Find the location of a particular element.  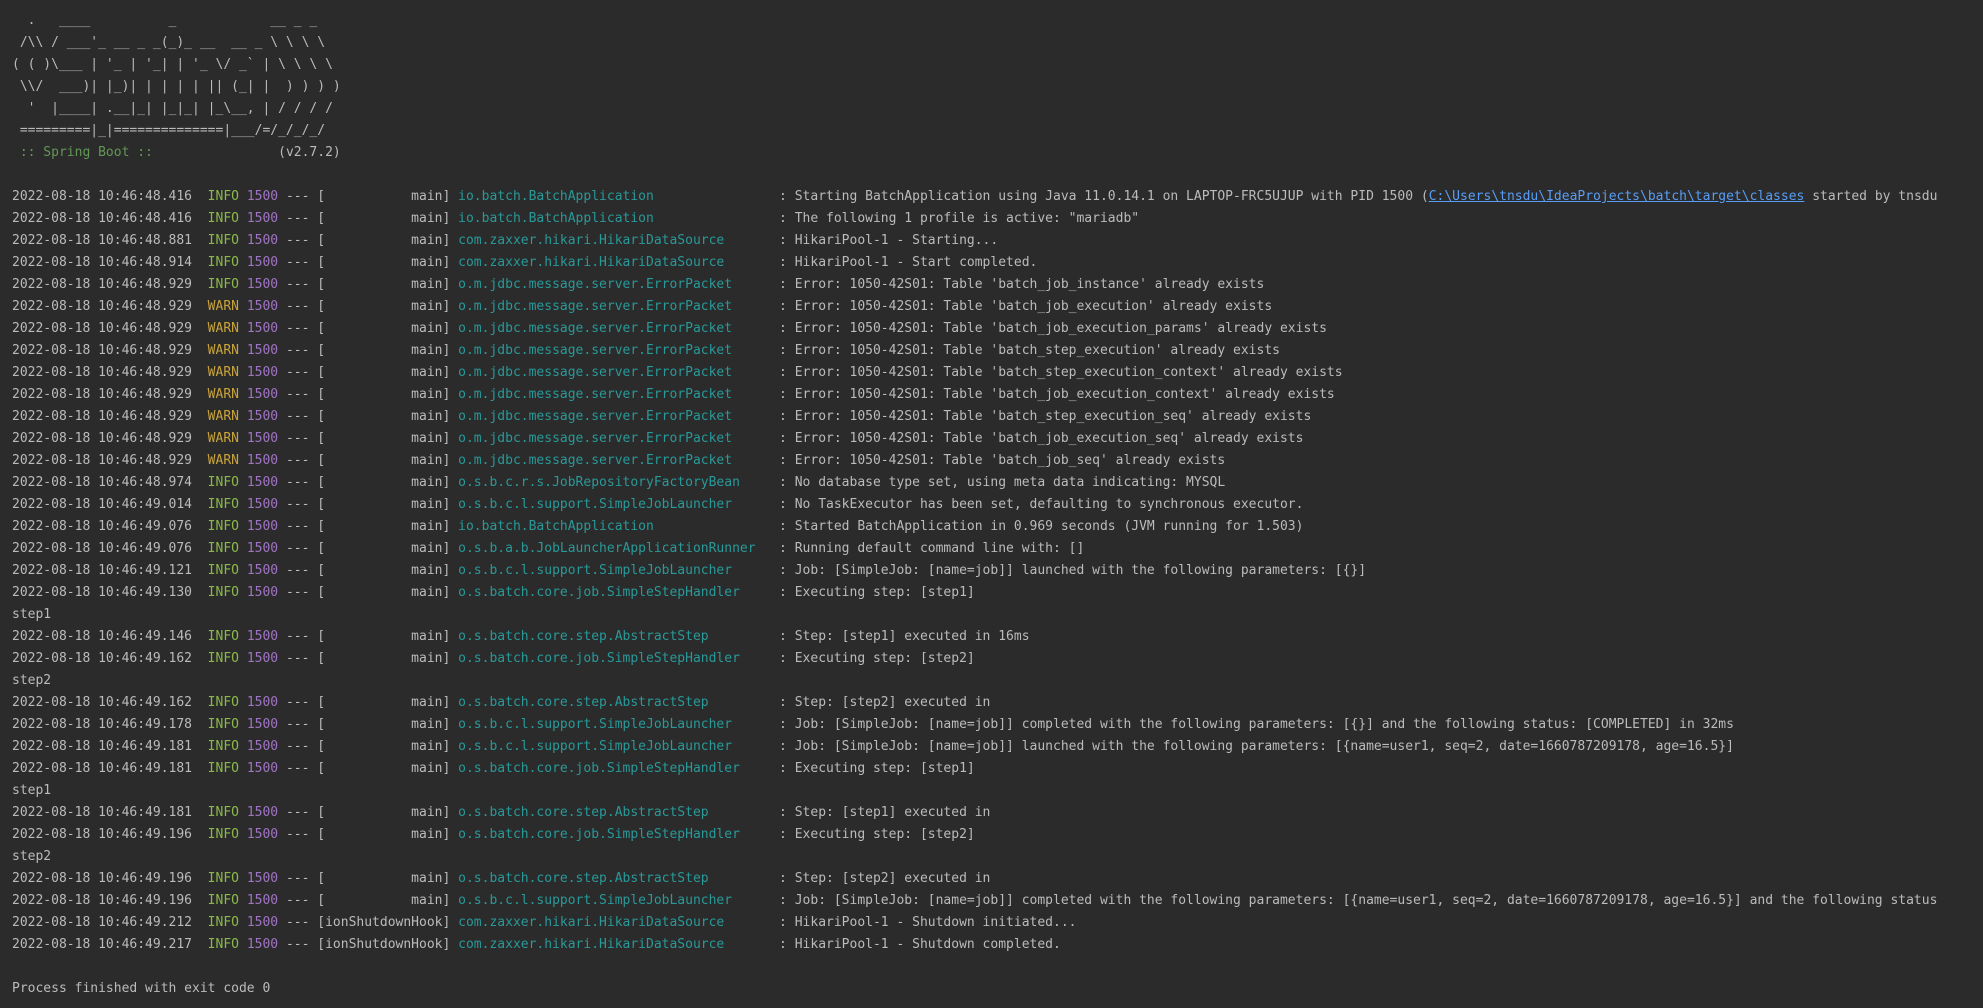

log-timestamp: 2022-08-18 10:46:49.196 is located at coordinates (102, 834).